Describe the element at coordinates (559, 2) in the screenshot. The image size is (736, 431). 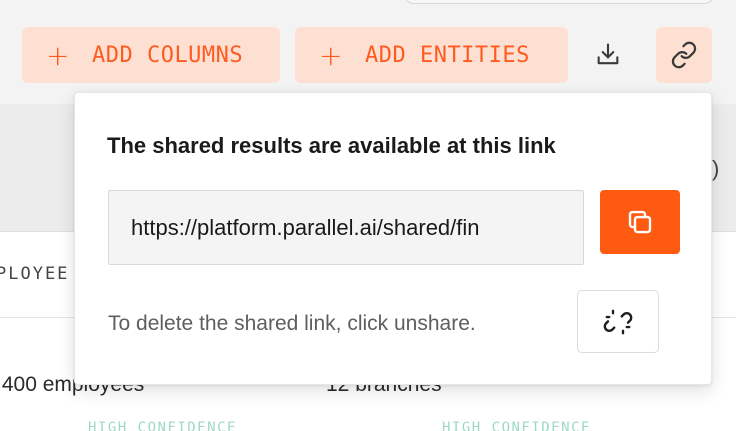
I see `top-input-edge` at that location.